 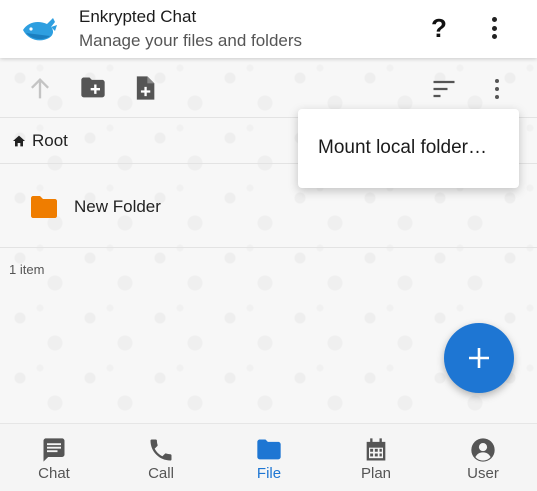 I want to click on chat-icon, so click(x=54, y=450).